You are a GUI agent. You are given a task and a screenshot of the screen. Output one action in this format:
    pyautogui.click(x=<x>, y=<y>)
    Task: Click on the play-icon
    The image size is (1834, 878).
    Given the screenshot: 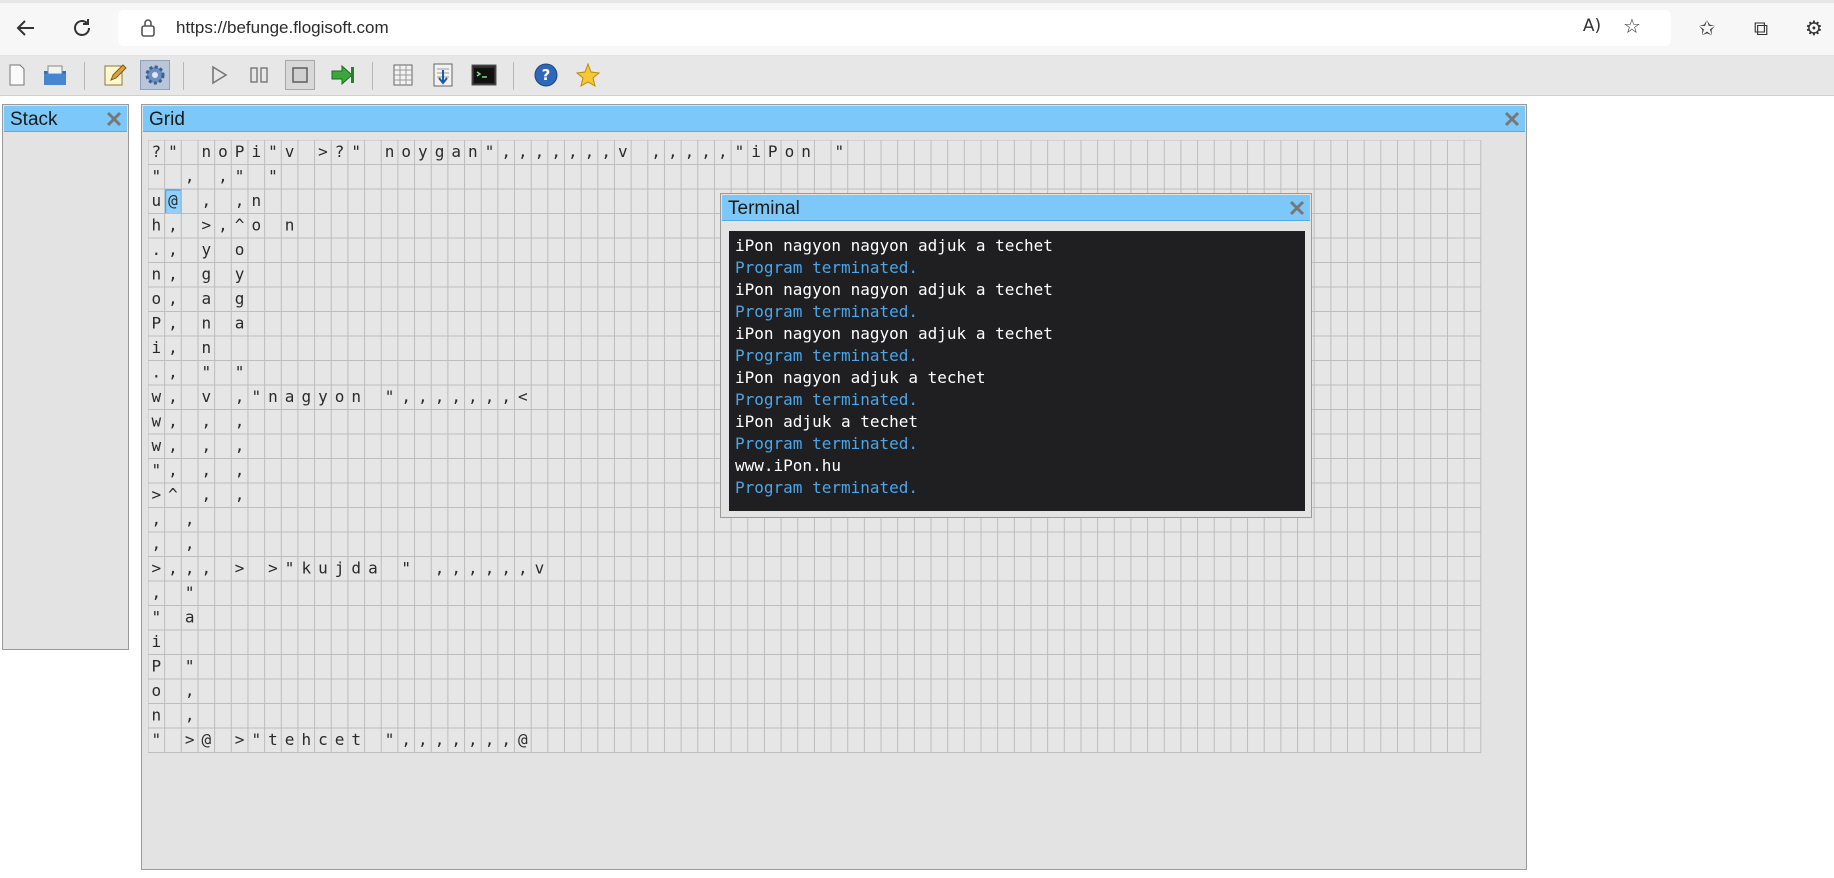 What is the action you would take?
    pyautogui.click(x=220, y=75)
    